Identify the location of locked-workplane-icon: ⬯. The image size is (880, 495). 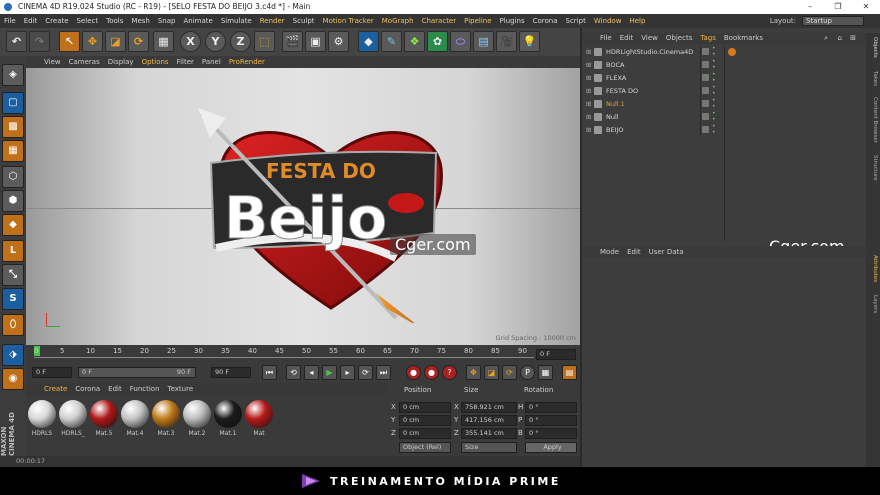
(13, 325).